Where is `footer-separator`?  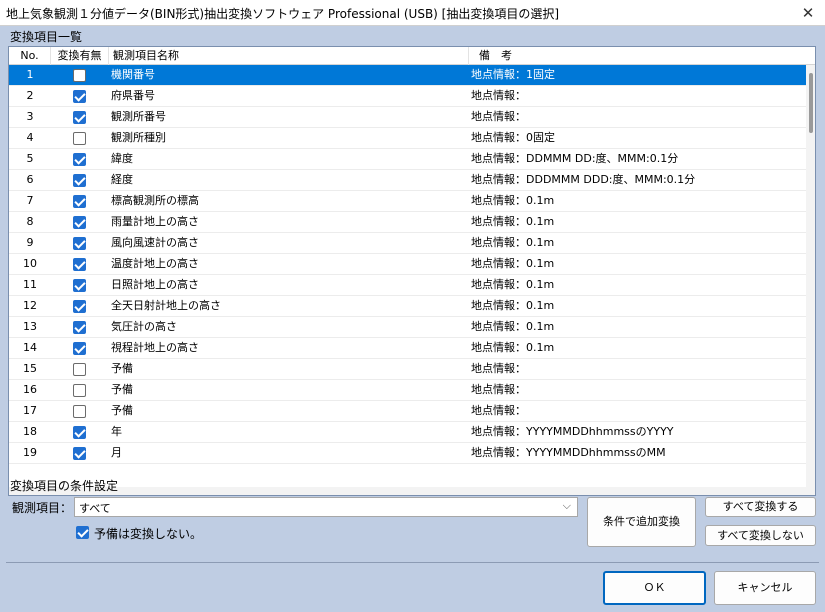 footer-separator is located at coordinates (412, 562).